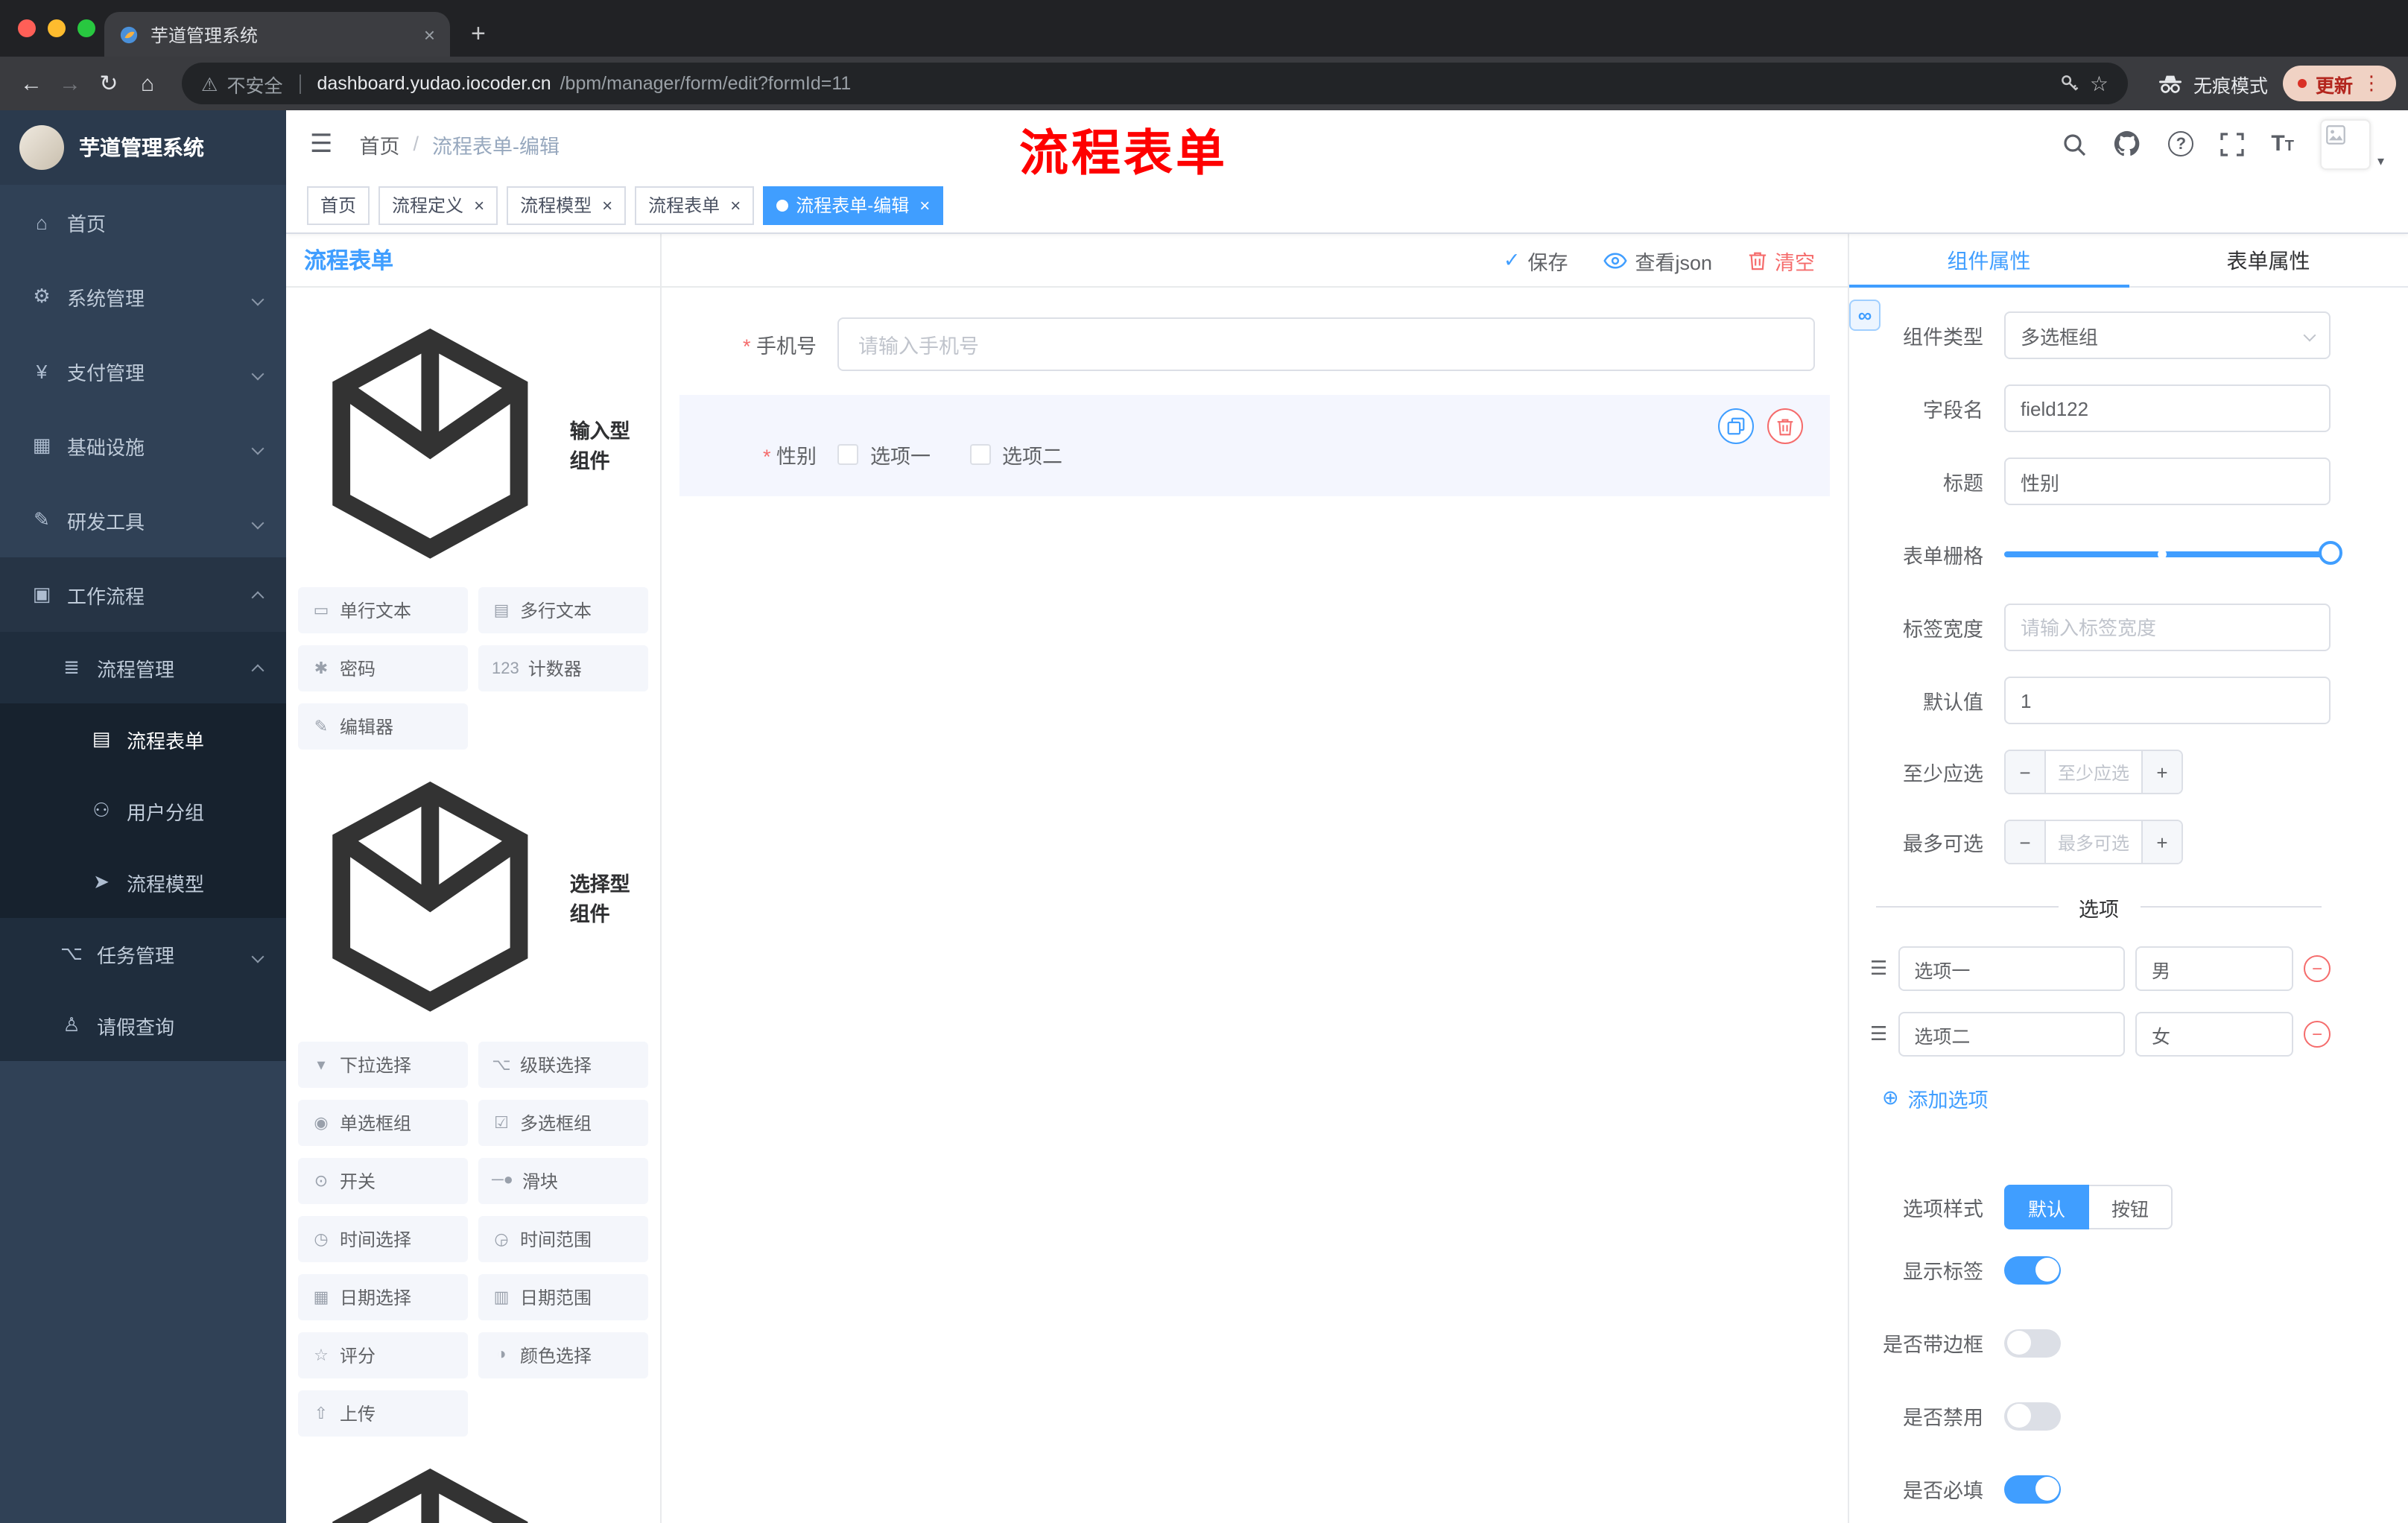 The image size is (2408, 1523). Describe the element at coordinates (2330, 553) in the screenshot. I see `slider-handle` at that location.